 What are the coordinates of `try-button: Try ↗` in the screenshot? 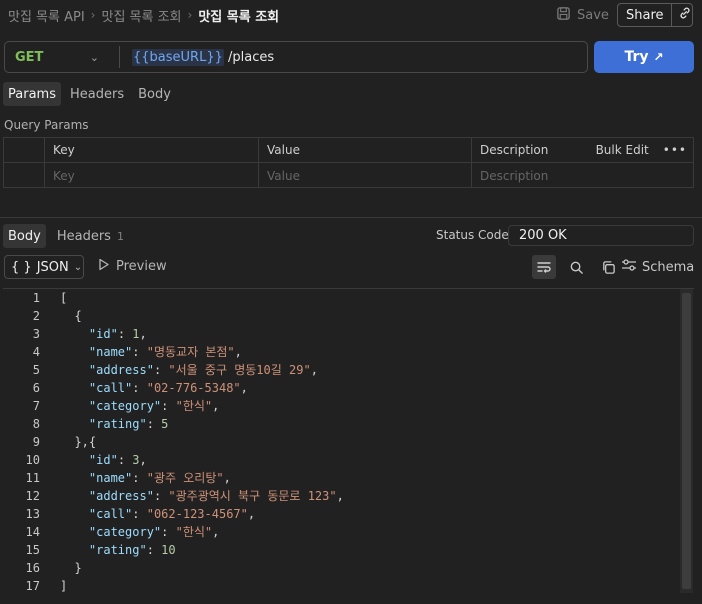 It's located at (644, 57).